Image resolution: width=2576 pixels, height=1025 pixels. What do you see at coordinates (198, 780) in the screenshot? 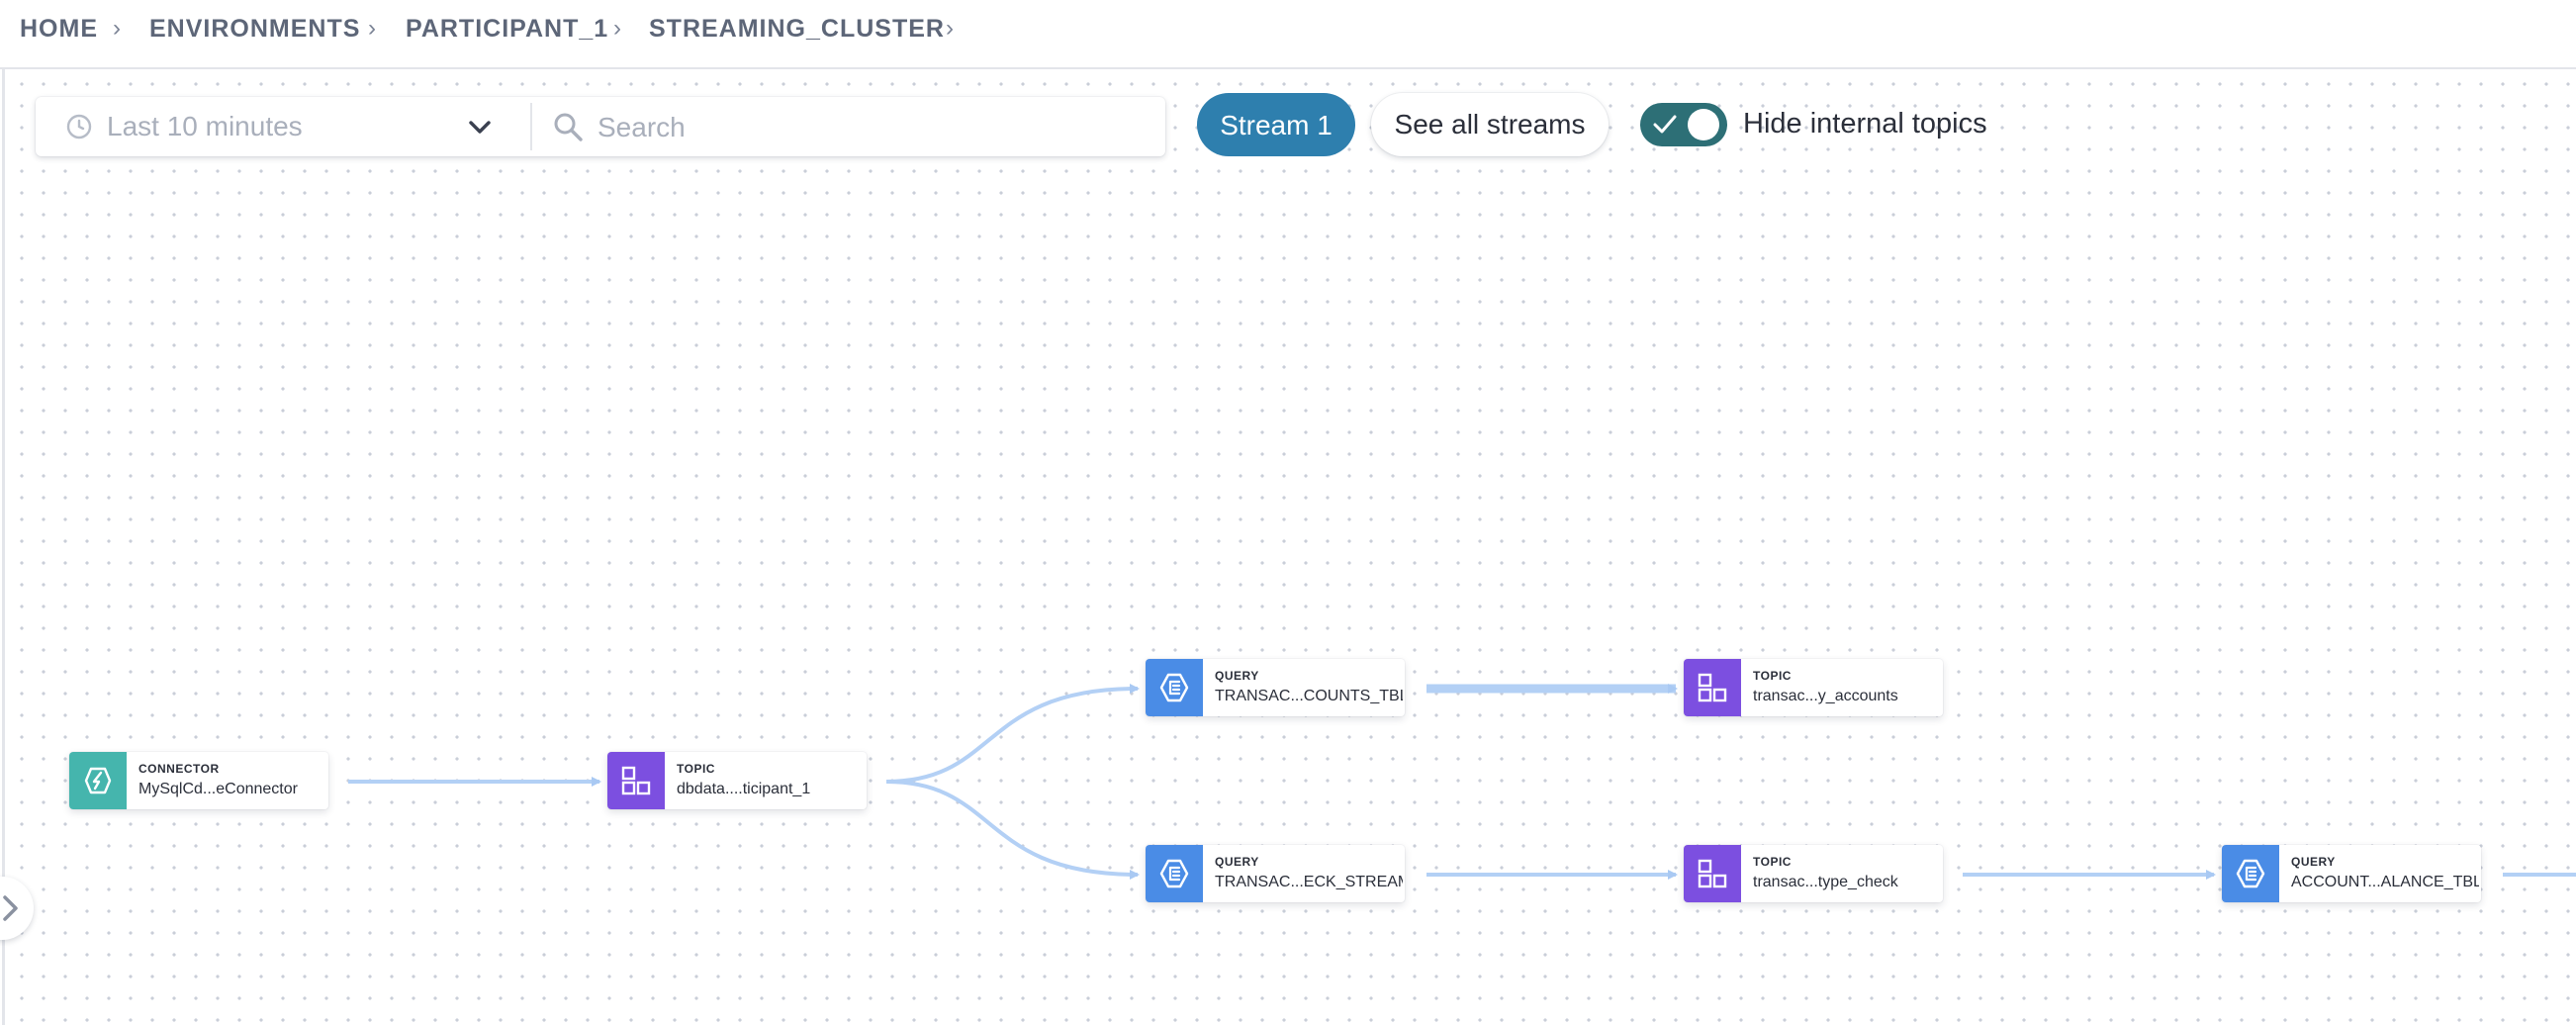
I see `graph-node-connector: CONNECTOR MySqlCd...eConnector` at bounding box center [198, 780].